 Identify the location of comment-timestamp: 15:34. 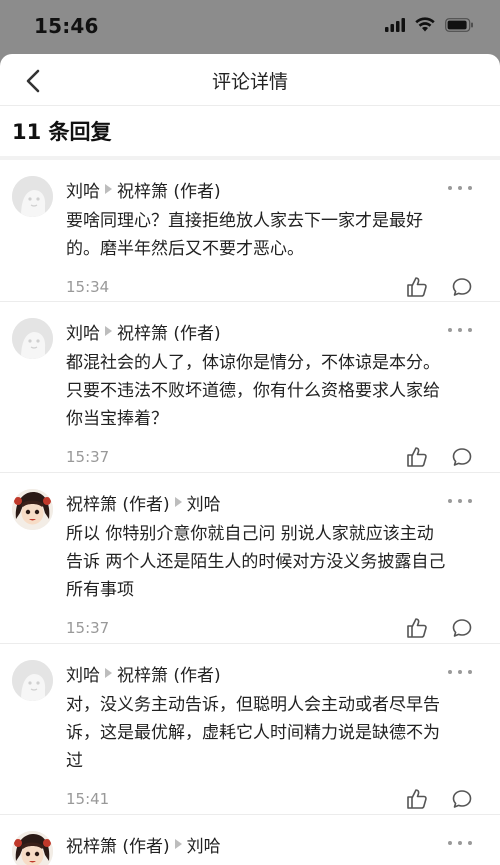
(88, 287).